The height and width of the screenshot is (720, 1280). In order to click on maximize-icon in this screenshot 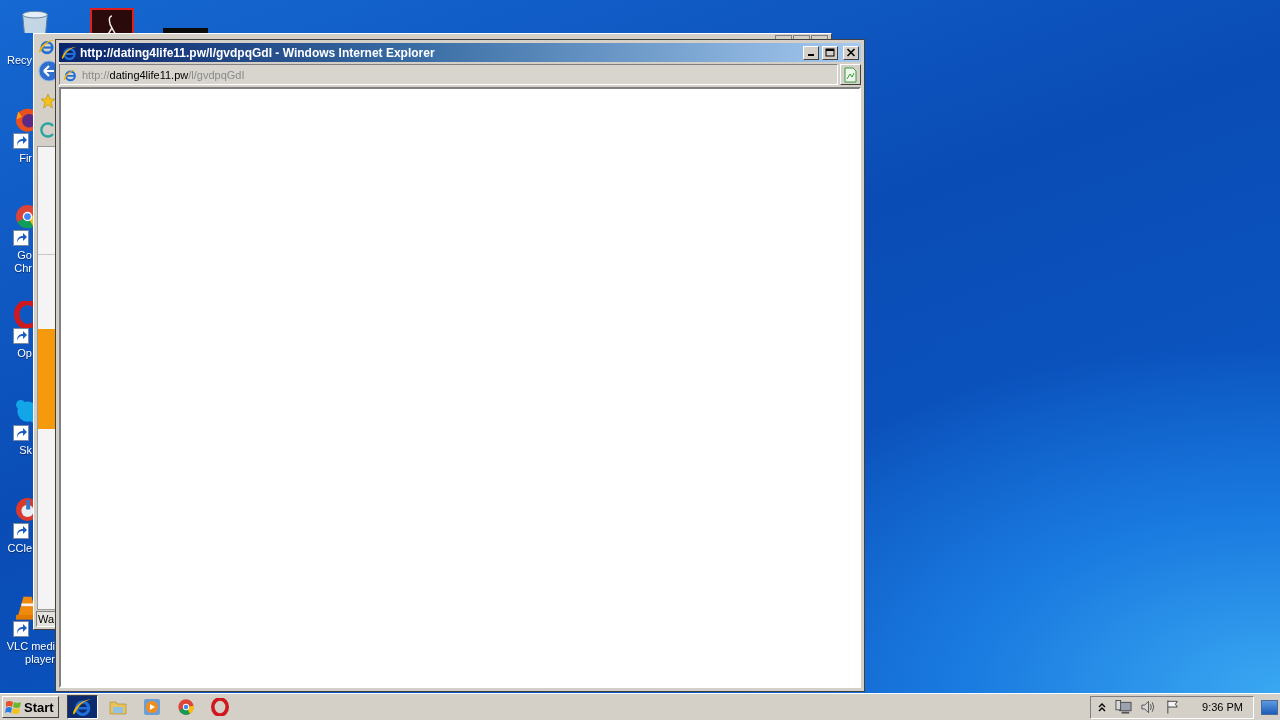, I will do `click(830, 52)`.